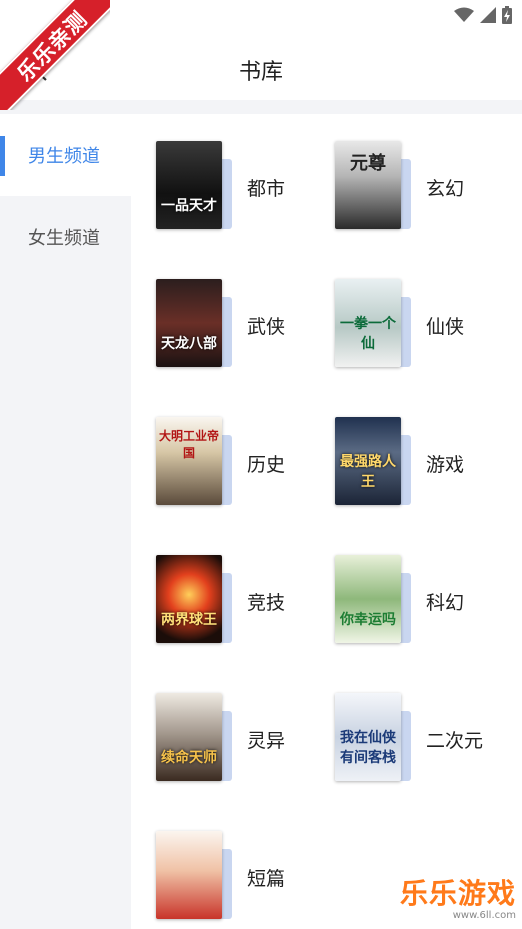 The image size is (522, 929). I want to click on category-item-xianxia: 一拳一个仙 仙侠, so click(400, 309).